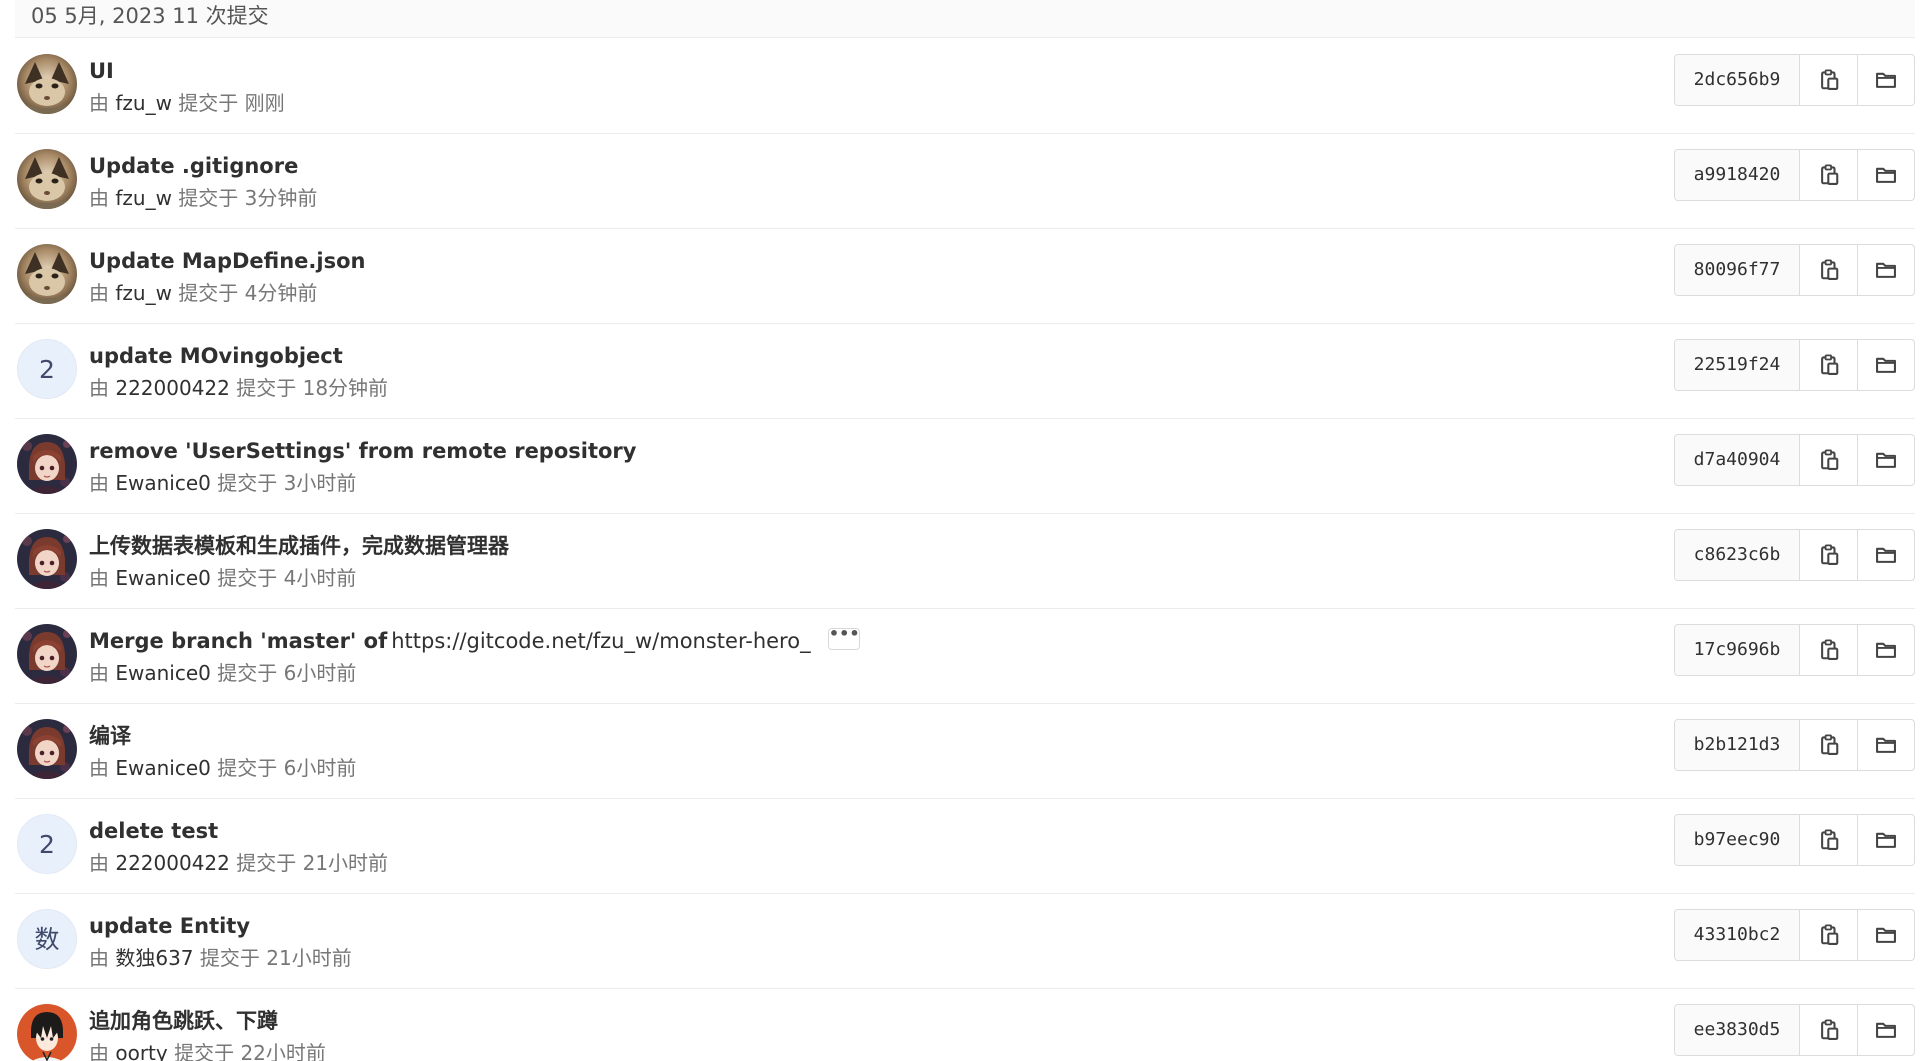 This screenshot has height=1061, width=1931. Describe the element at coordinates (47, 939) in the screenshot. I see `avatar: 数` at that location.